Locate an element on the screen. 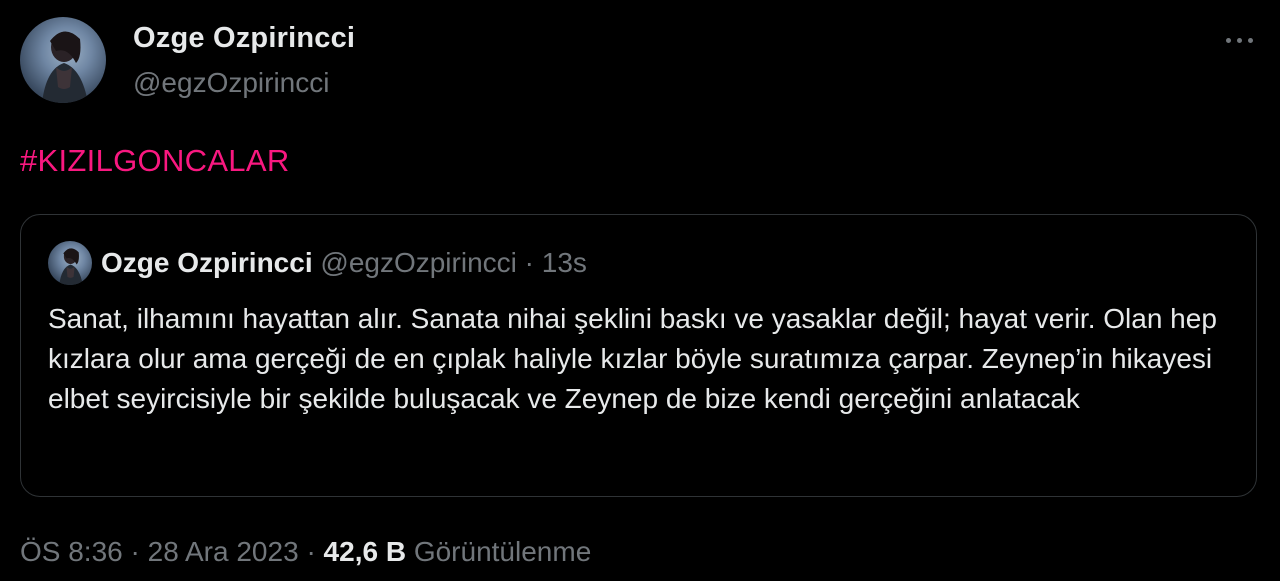  more-options-button is located at coordinates (1240, 39).